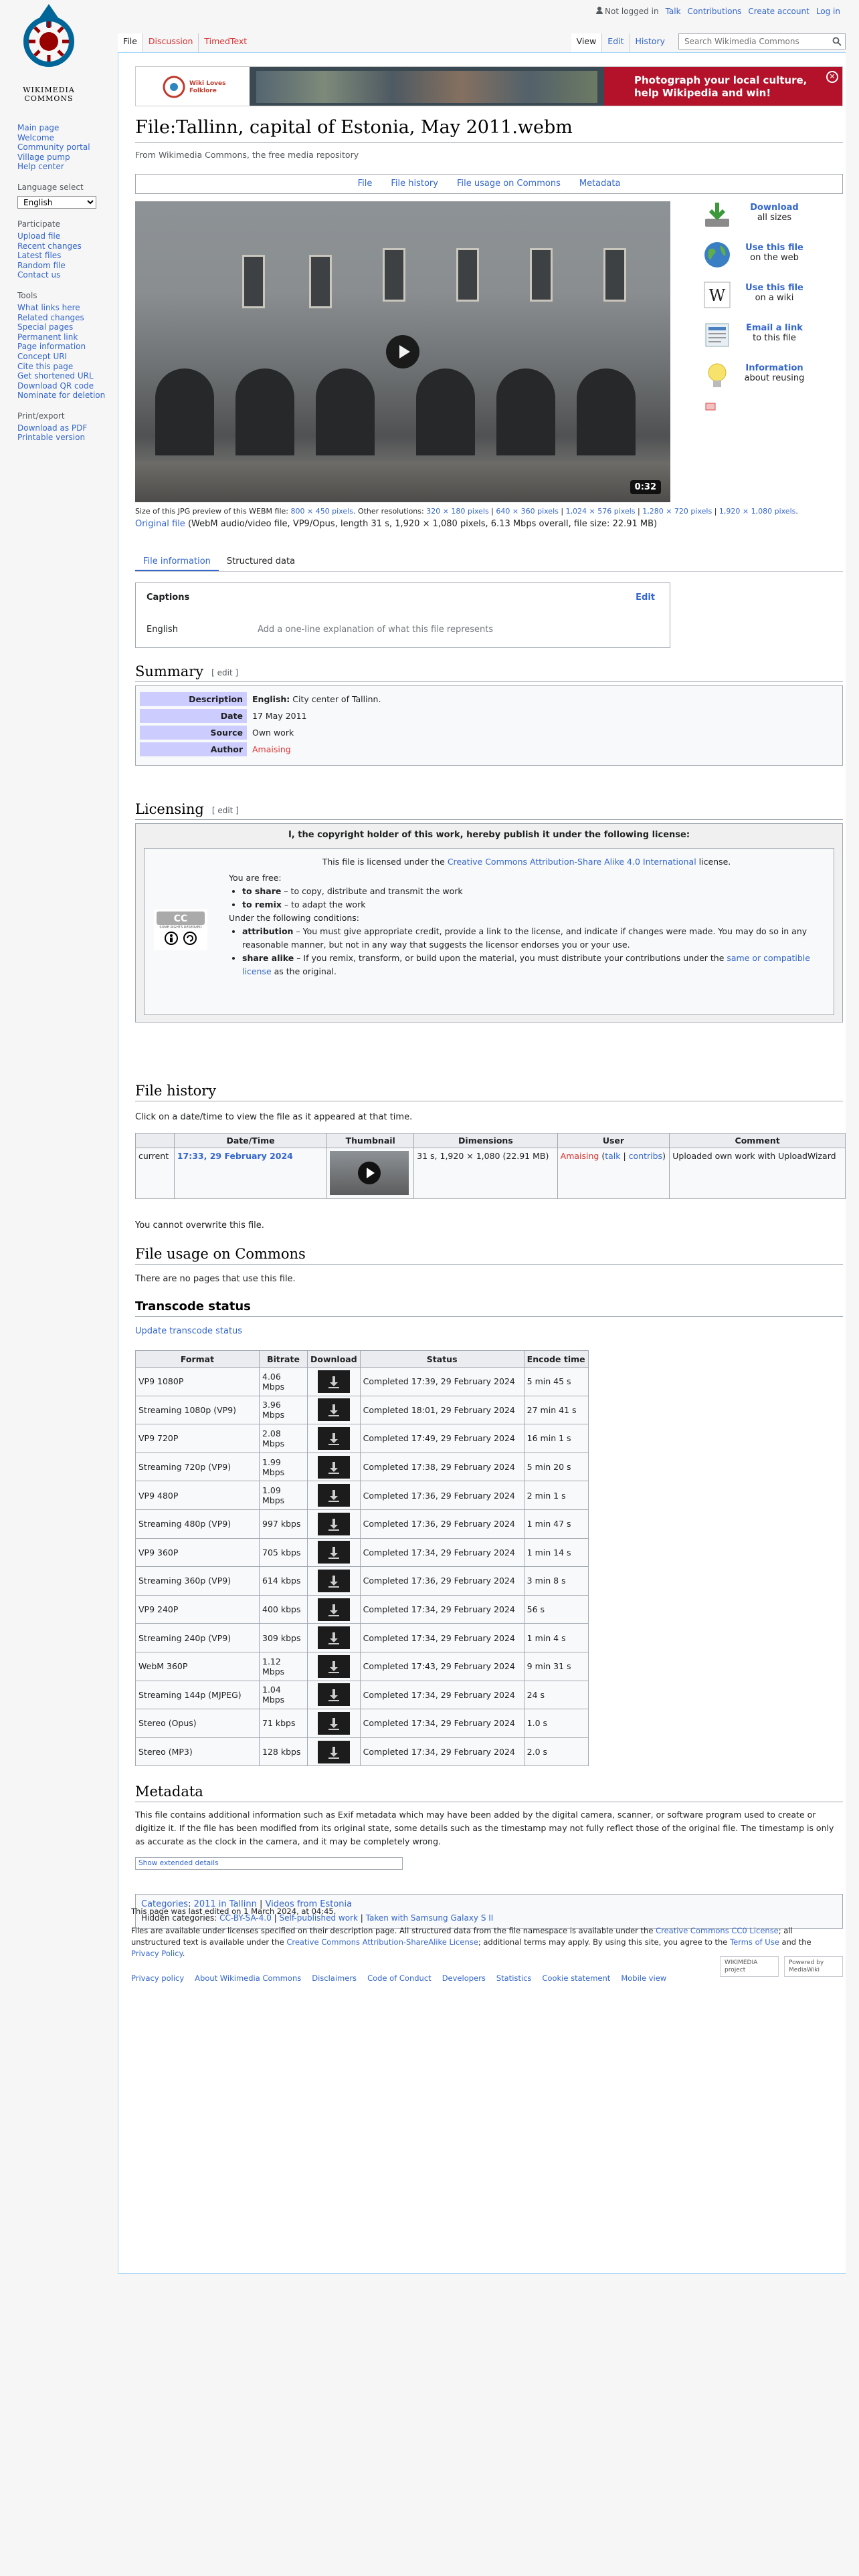  What do you see at coordinates (71, 376) in the screenshot?
I see `sidebar-item-shortened-url: Get shortened URL` at bounding box center [71, 376].